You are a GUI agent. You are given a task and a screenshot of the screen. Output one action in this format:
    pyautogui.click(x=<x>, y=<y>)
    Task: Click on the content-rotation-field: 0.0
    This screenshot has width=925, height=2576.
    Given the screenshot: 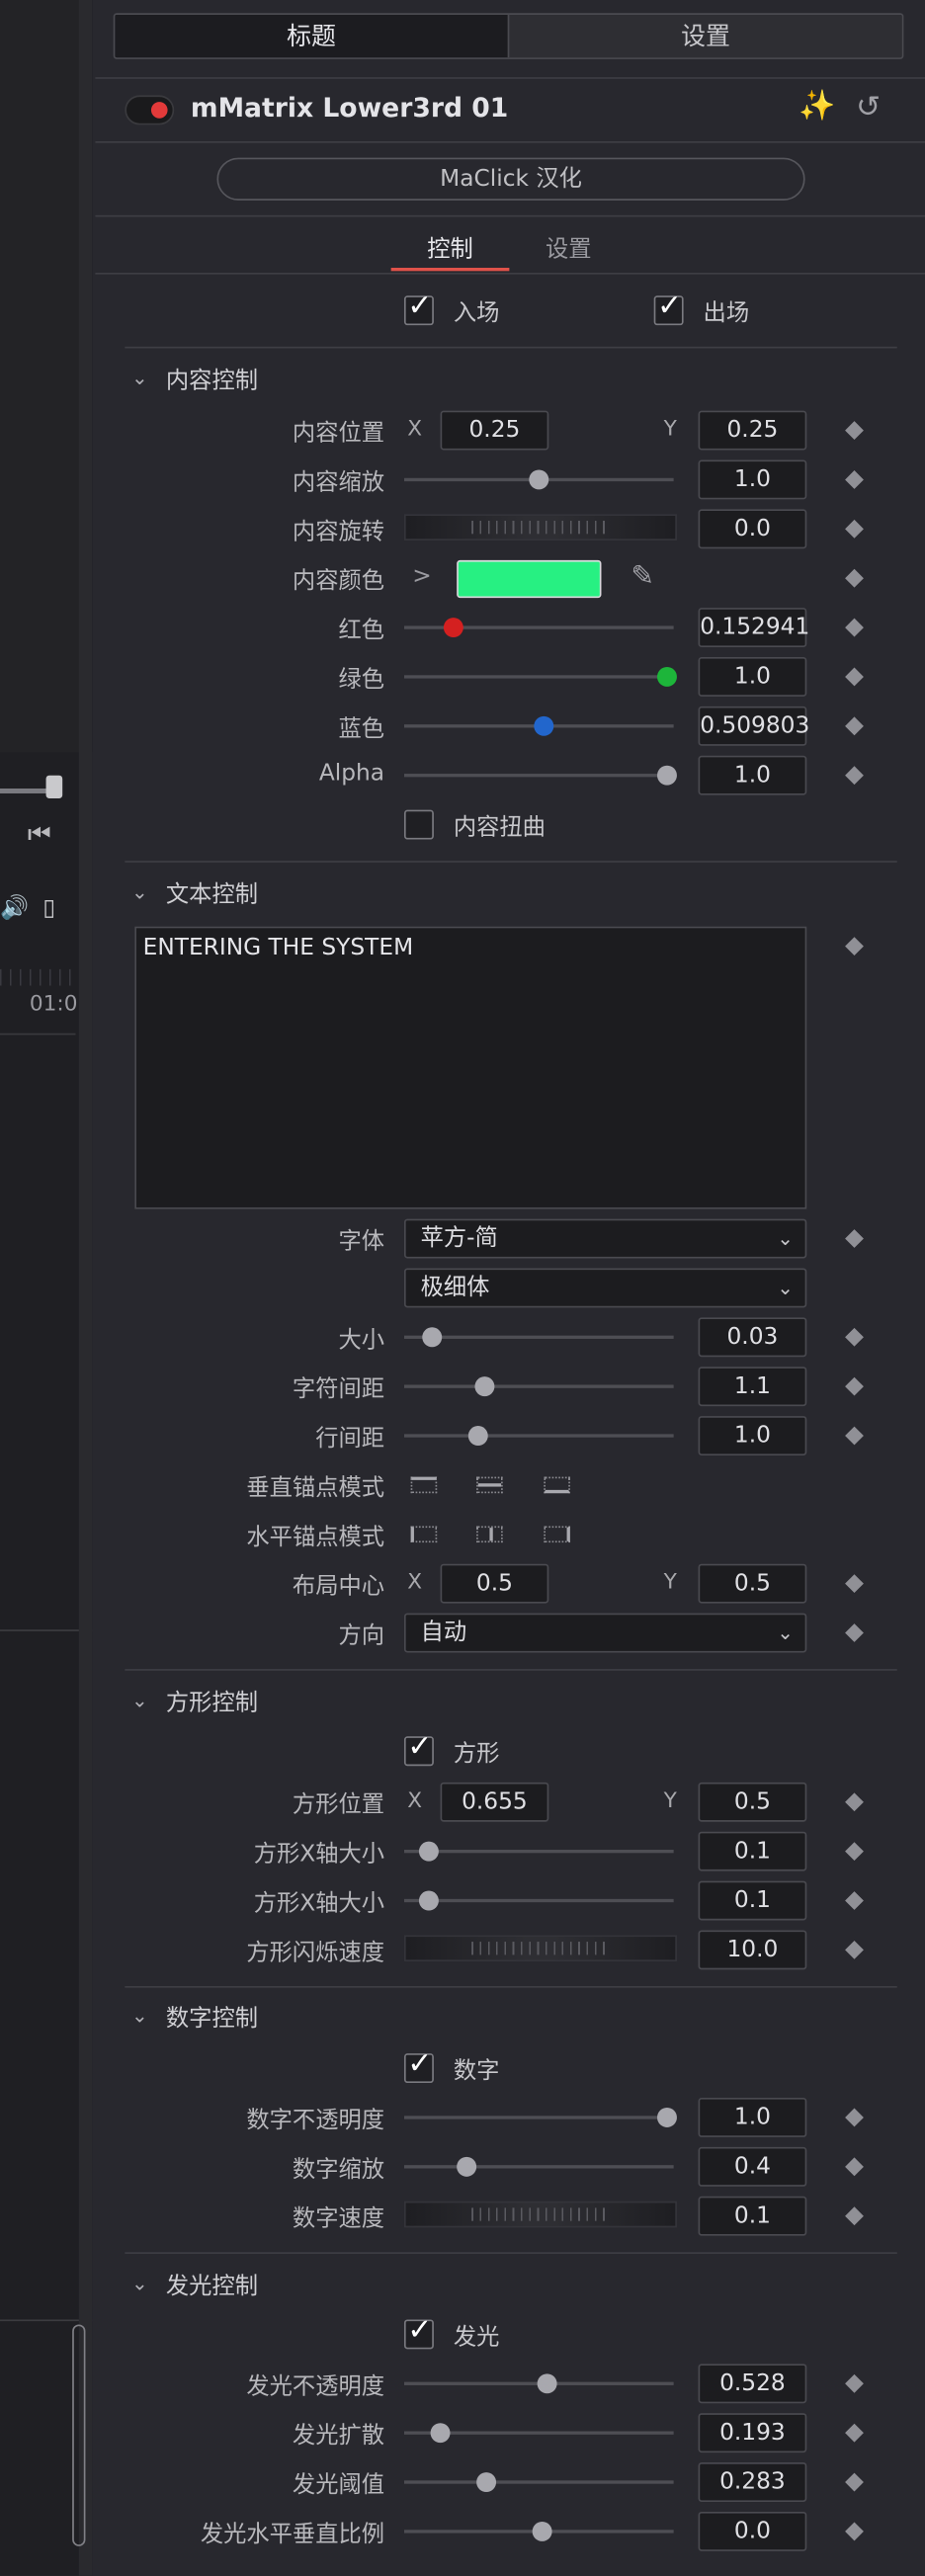 What is the action you would take?
    pyautogui.click(x=753, y=529)
    